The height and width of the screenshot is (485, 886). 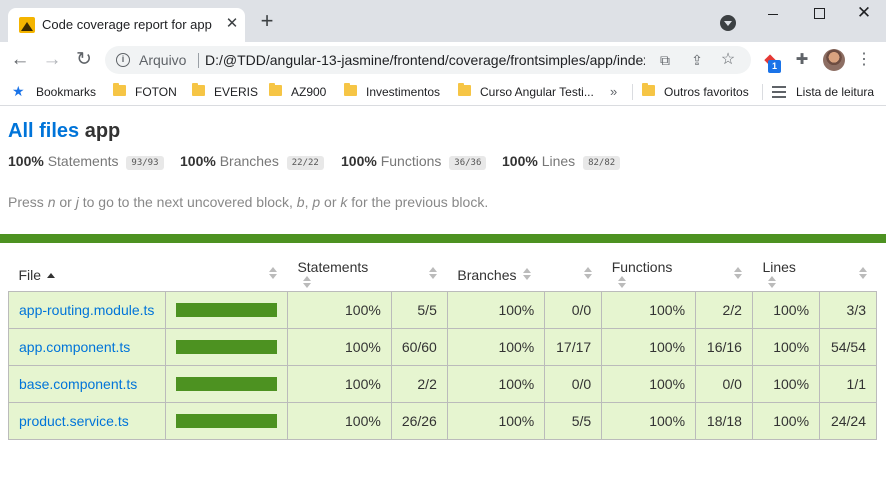 I want to click on column-header-lines-count, so click(x=848, y=275).